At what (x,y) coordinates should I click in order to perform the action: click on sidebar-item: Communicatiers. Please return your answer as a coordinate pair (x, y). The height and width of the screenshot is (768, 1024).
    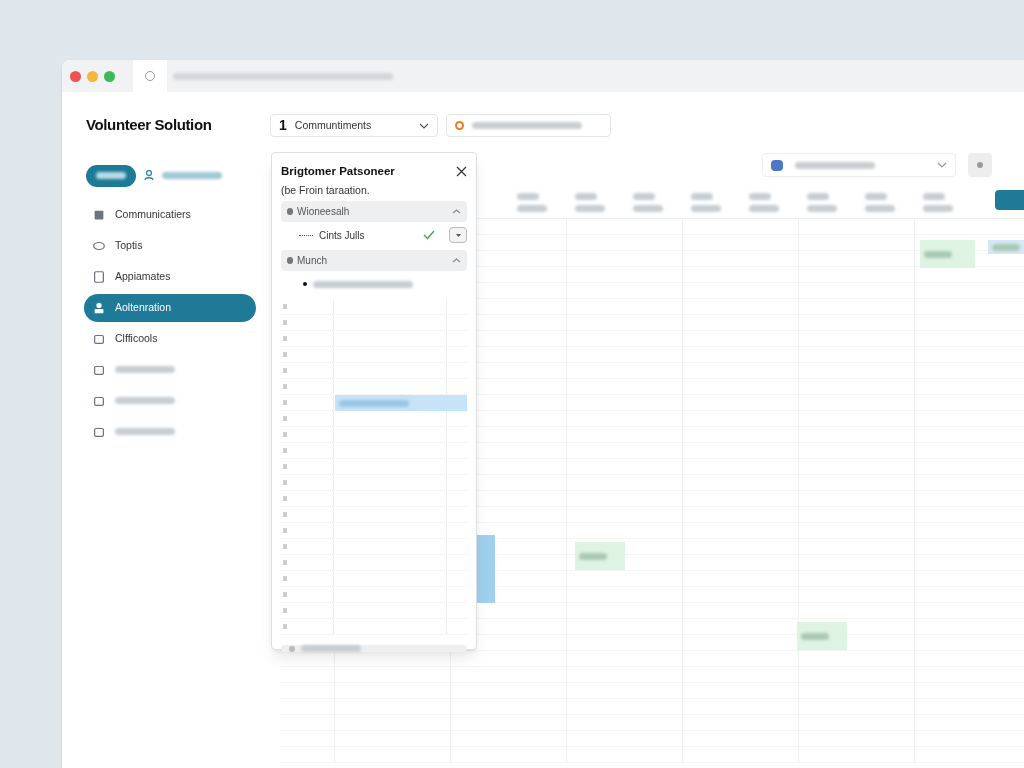
    Looking at the image, I should click on (166, 214).